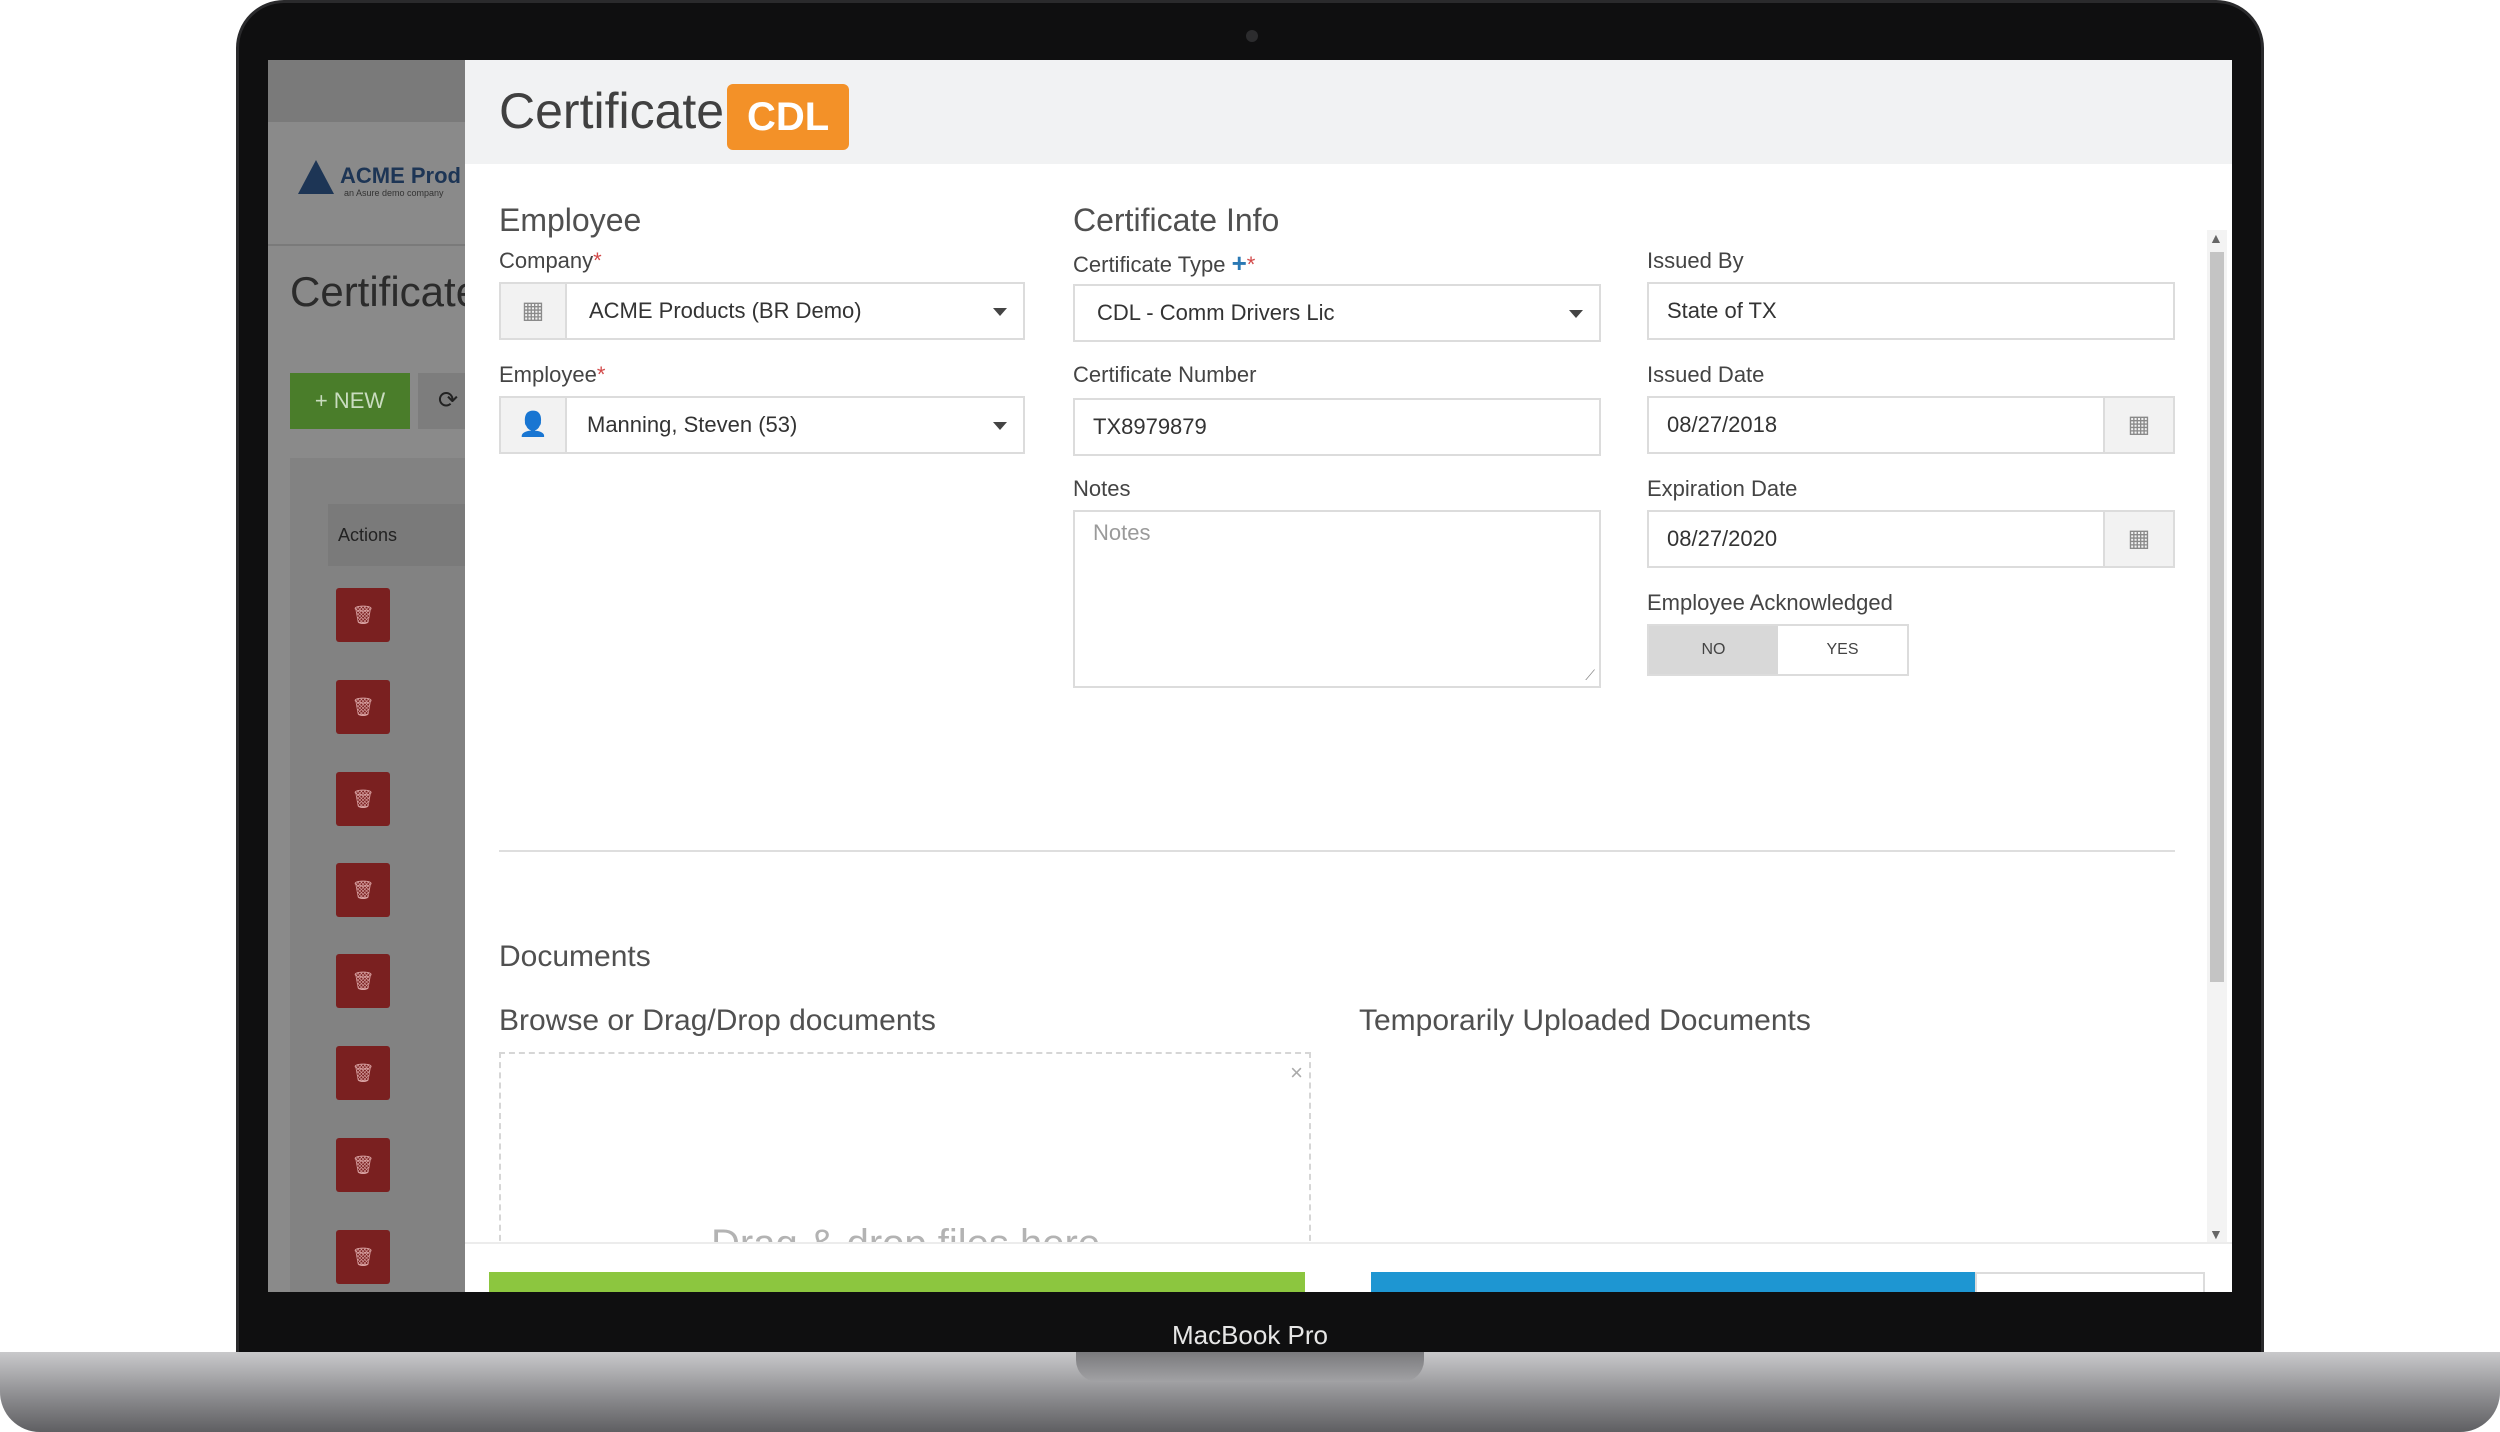 Image resolution: width=2500 pixels, height=1432 pixels. Describe the element at coordinates (1102, 488) in the screenshot. I see `notes-label: Notes` at that location.